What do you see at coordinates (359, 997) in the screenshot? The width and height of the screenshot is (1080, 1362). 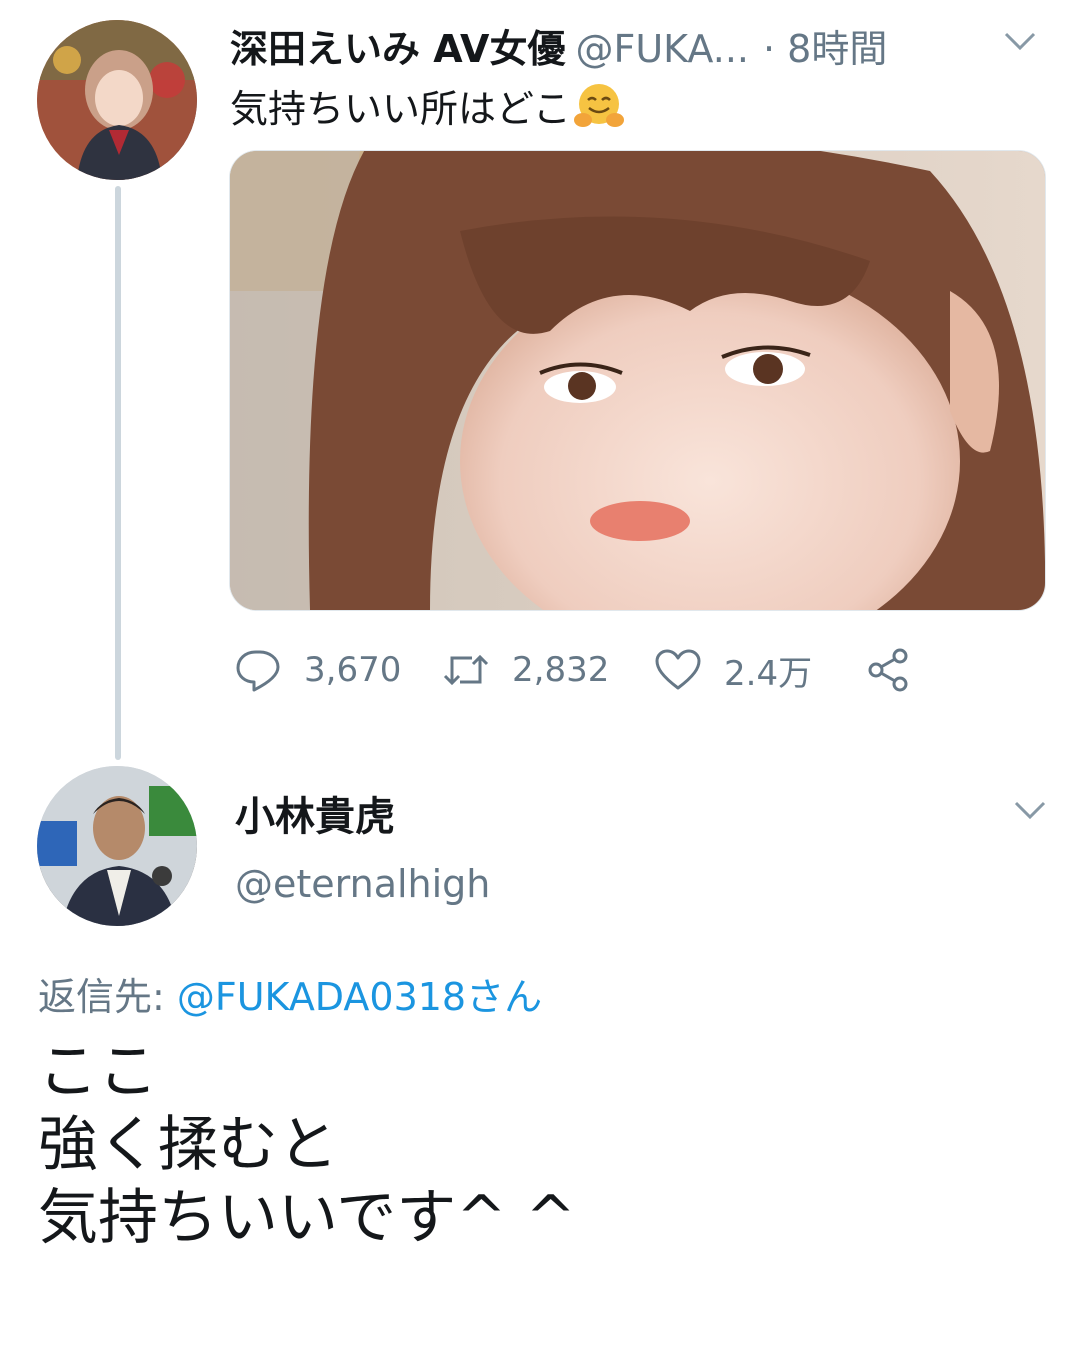 I see `reply-to-link: @FUKADA0318さん` at bounding box center [359, 997].